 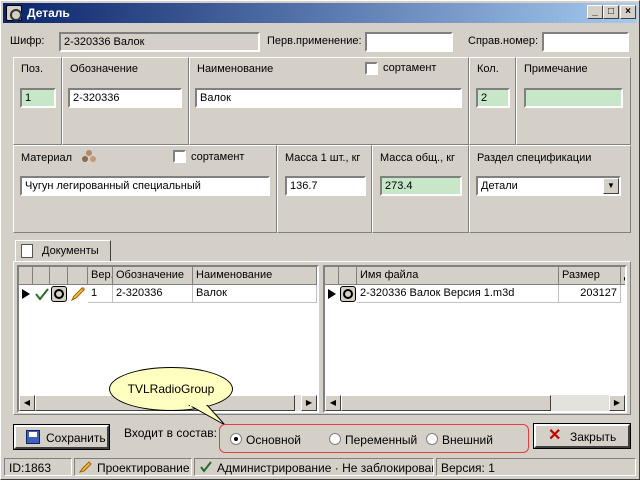 What do you see at coordinates (458, 276) in the screenshot?
I see `files-col-filename: Имя файла` at bounding box center [458, 276].